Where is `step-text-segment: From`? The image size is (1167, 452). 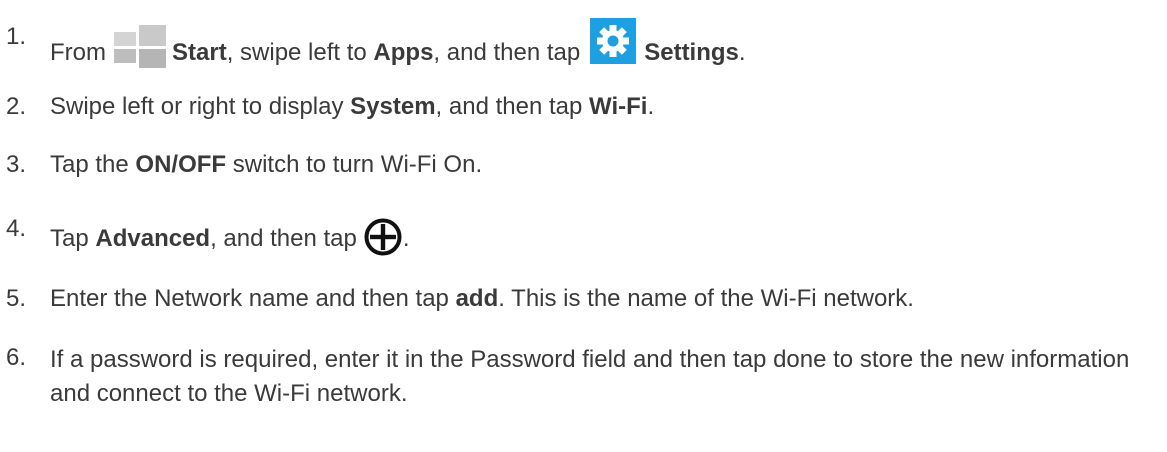 step-text-segment: From is located at coordinates (78, 52).